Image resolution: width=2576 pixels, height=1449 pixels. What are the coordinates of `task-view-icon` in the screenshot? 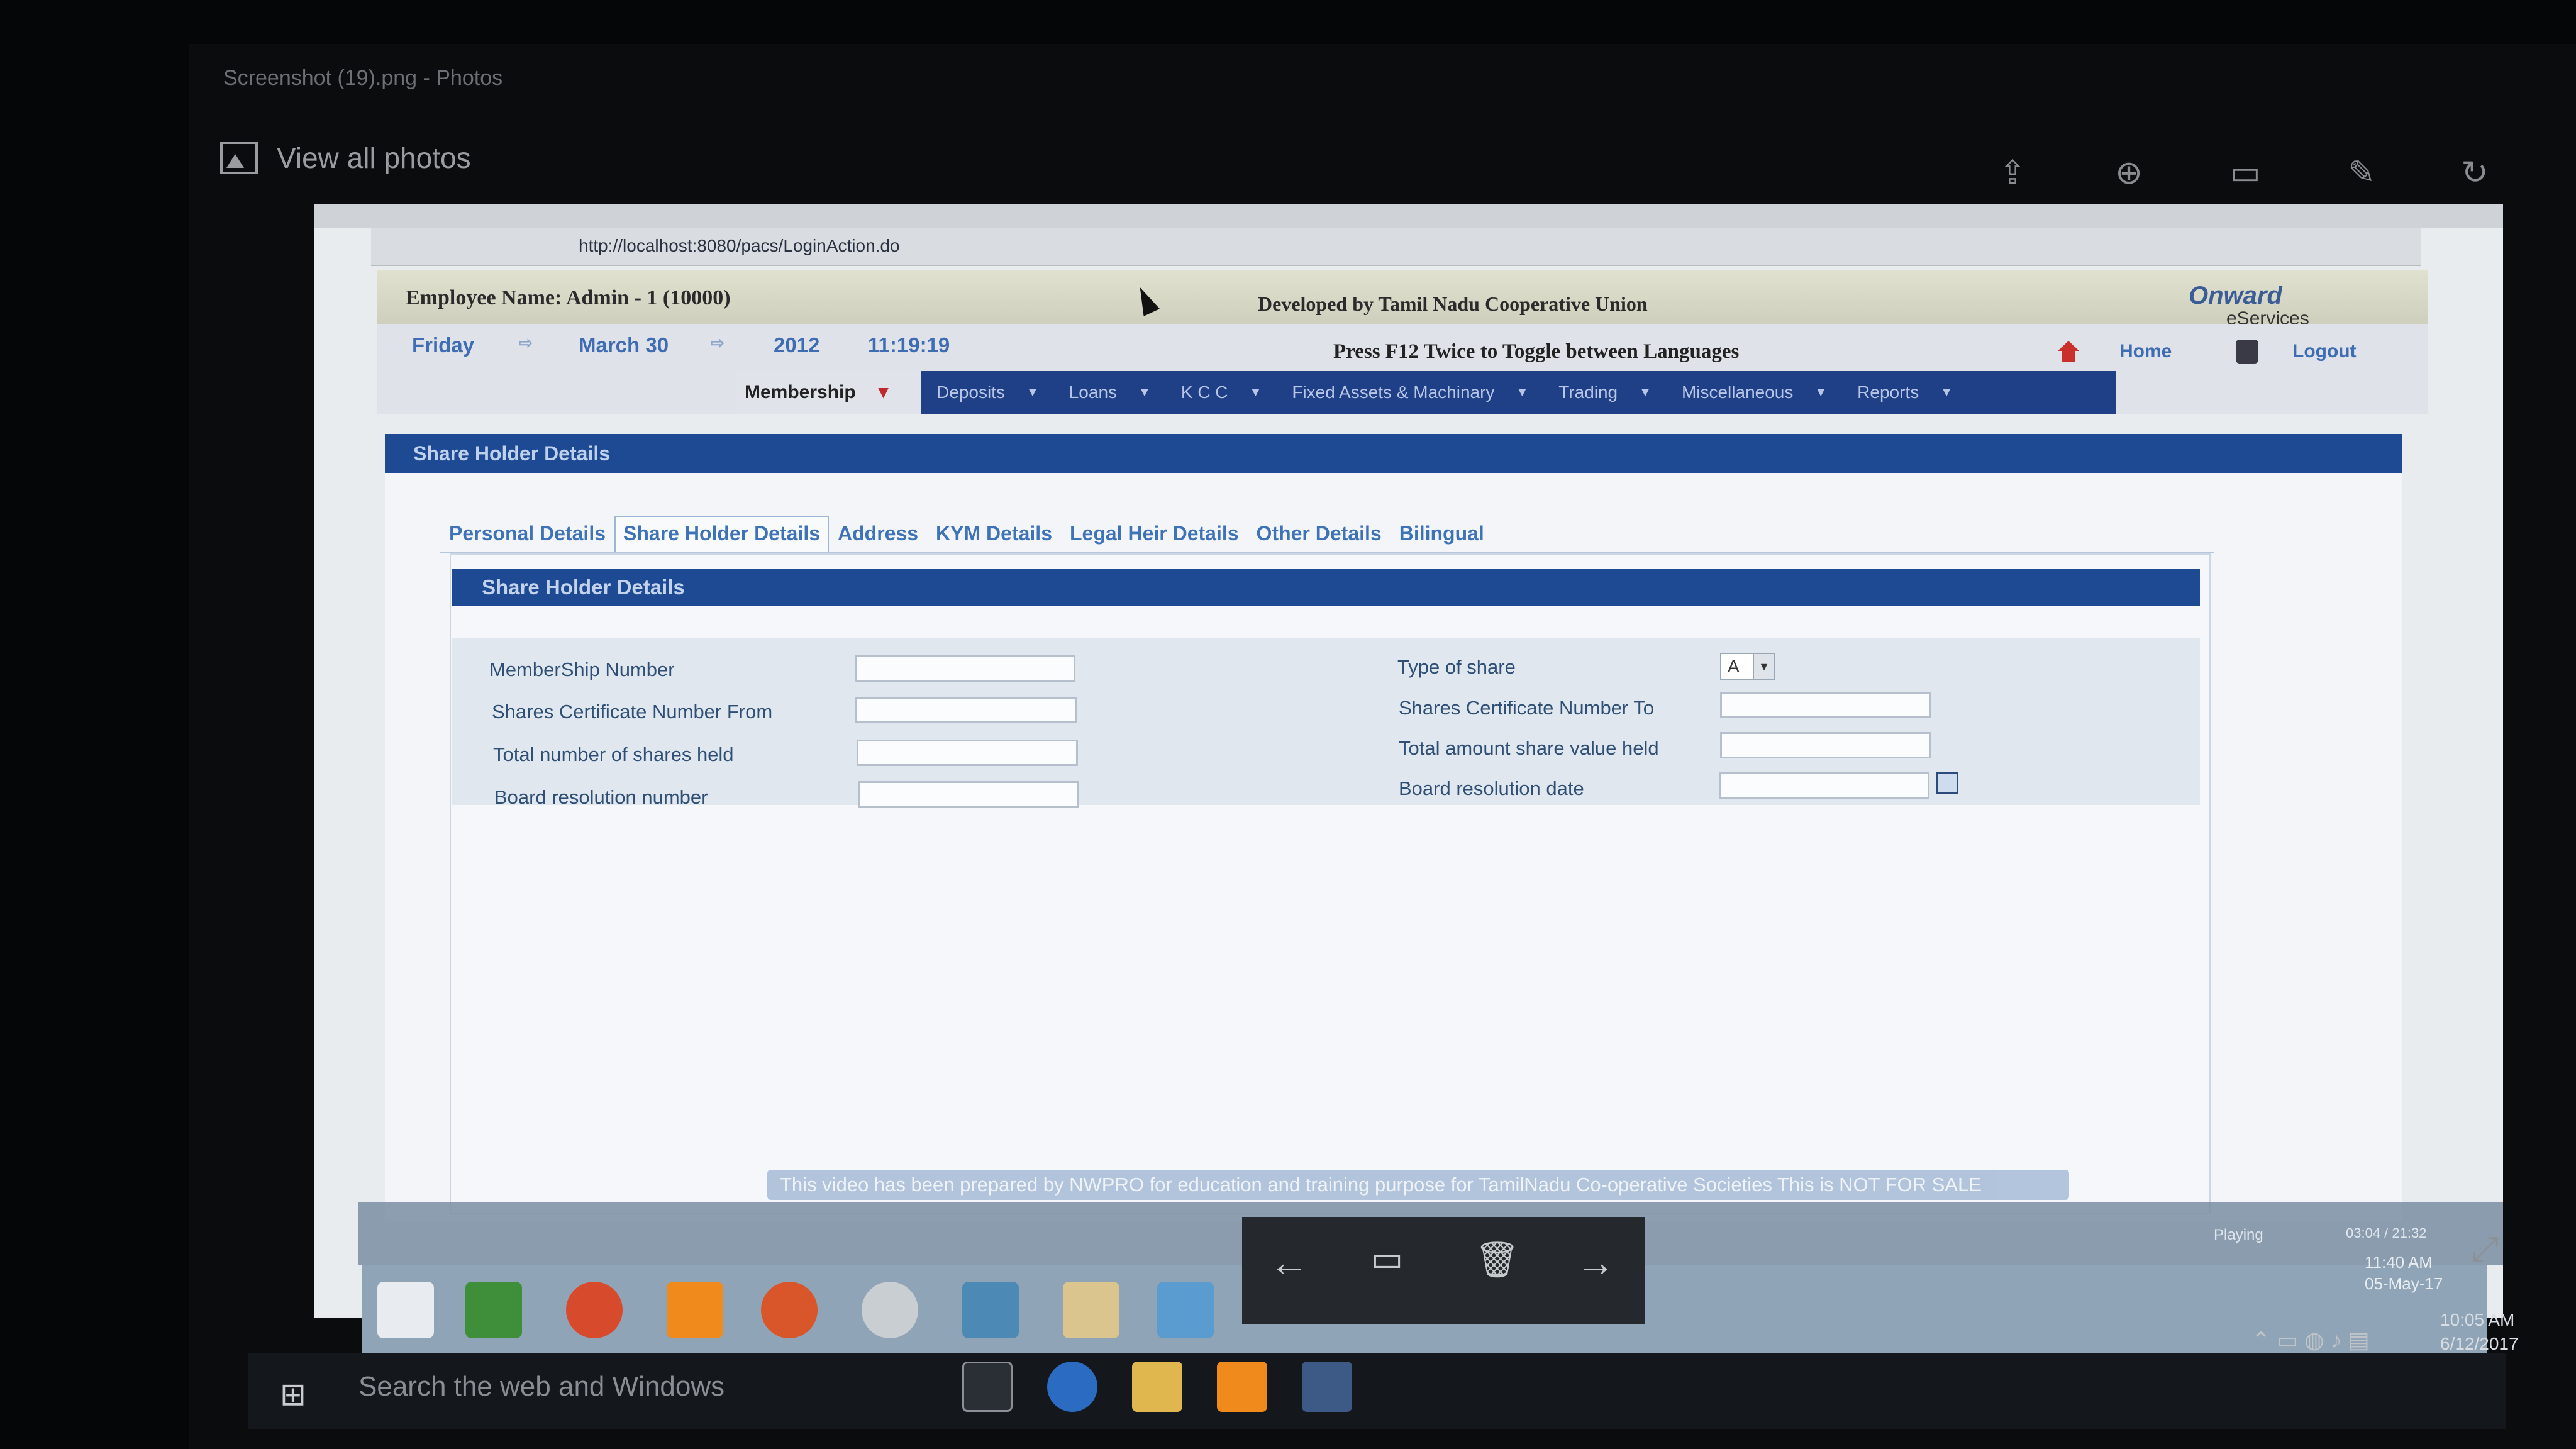 It's located at (987, 1387).